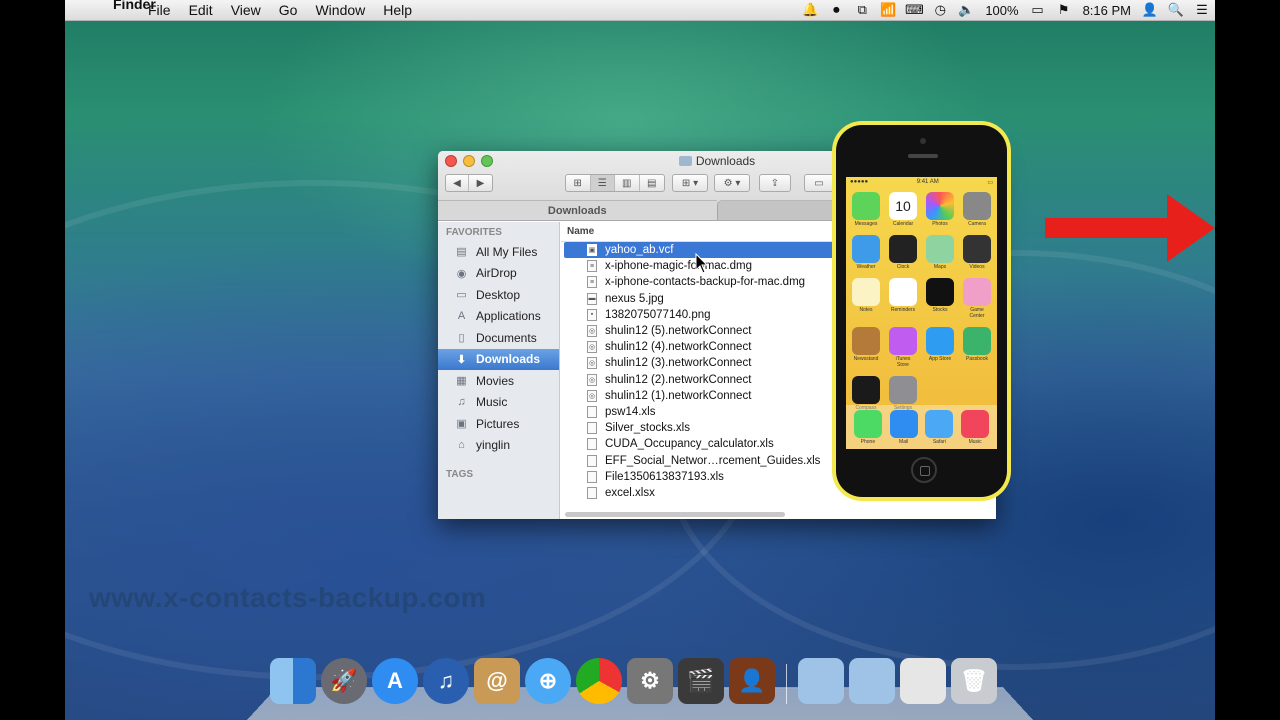  What do you see at coordinates (652, 183) in the screenshot?
I see `coverflow-view-button: ▤` at bounding box center [652, 183].